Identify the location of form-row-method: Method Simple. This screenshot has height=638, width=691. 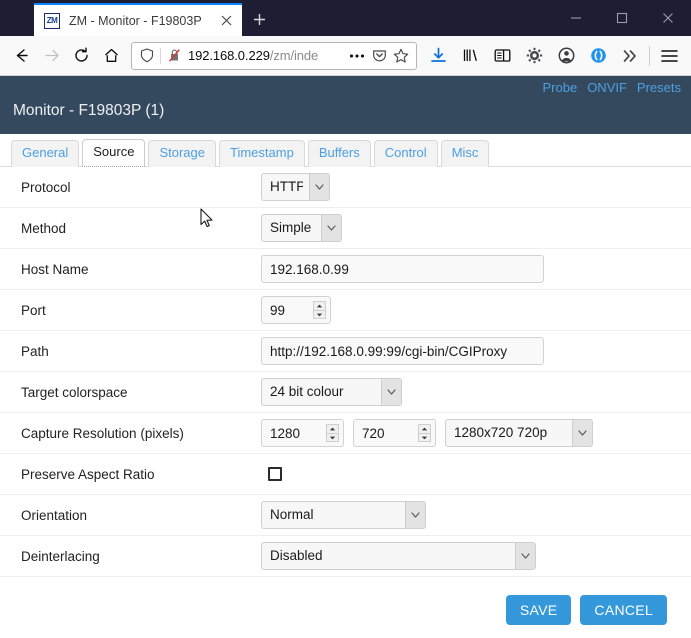
(345, 228).